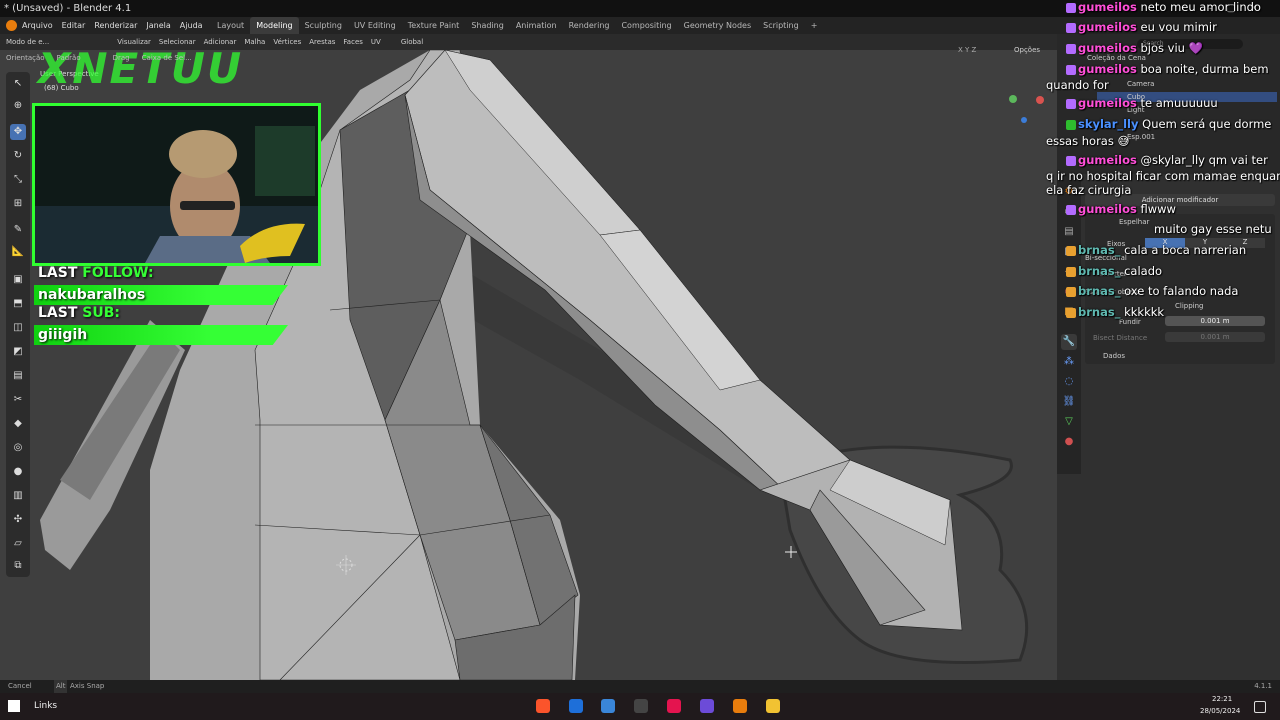 The image size is (1280, 720). I want to click on workspace-tab-texture-paint: Texture Paint, so click(434, 25).